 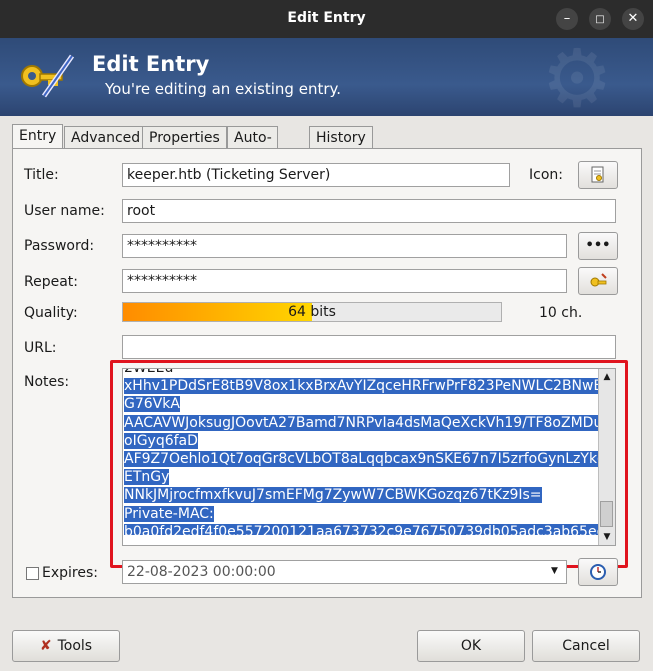 I want to click on clock-icon, so click(x=598, y=572).